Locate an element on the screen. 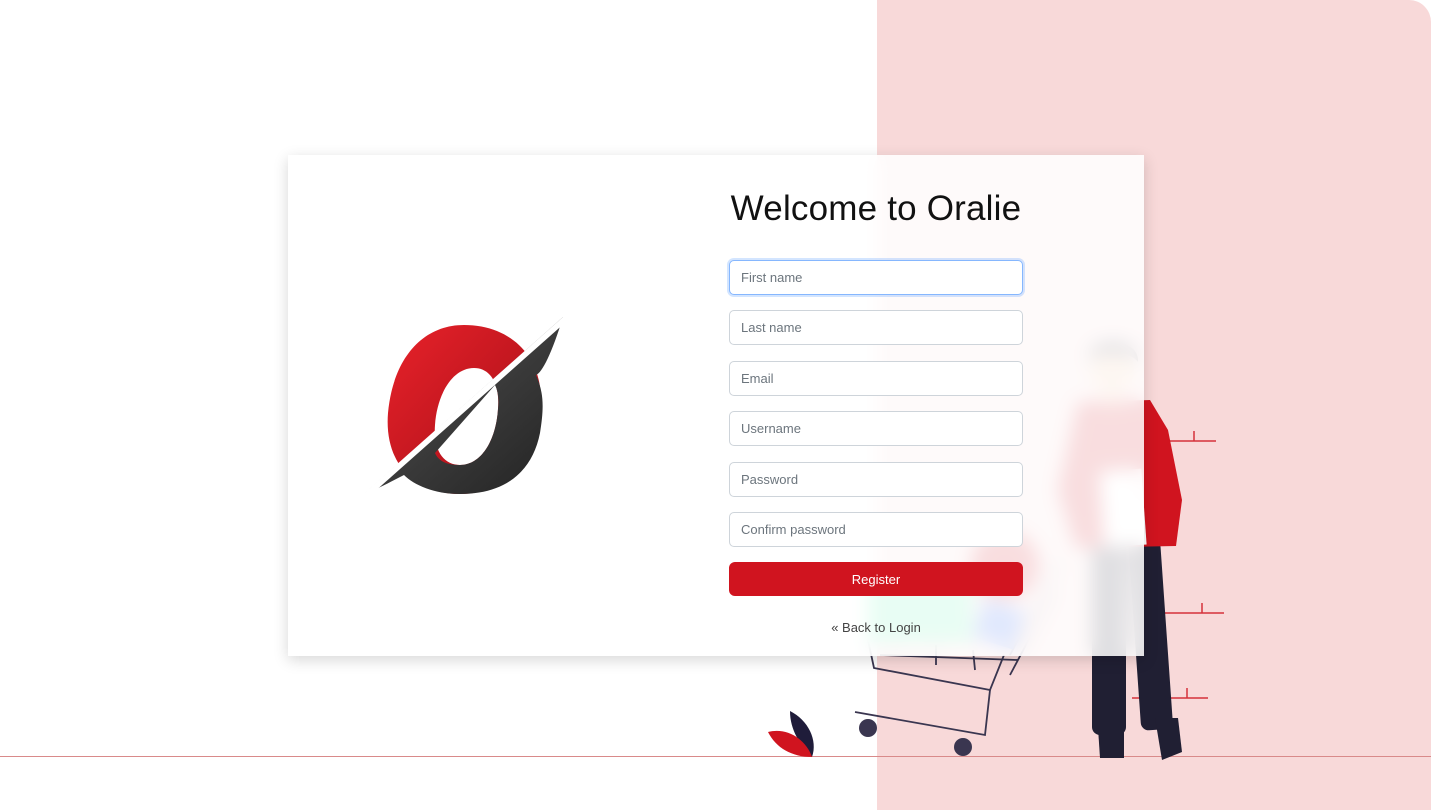  register-button: Register is located at coordinates (876, 579).